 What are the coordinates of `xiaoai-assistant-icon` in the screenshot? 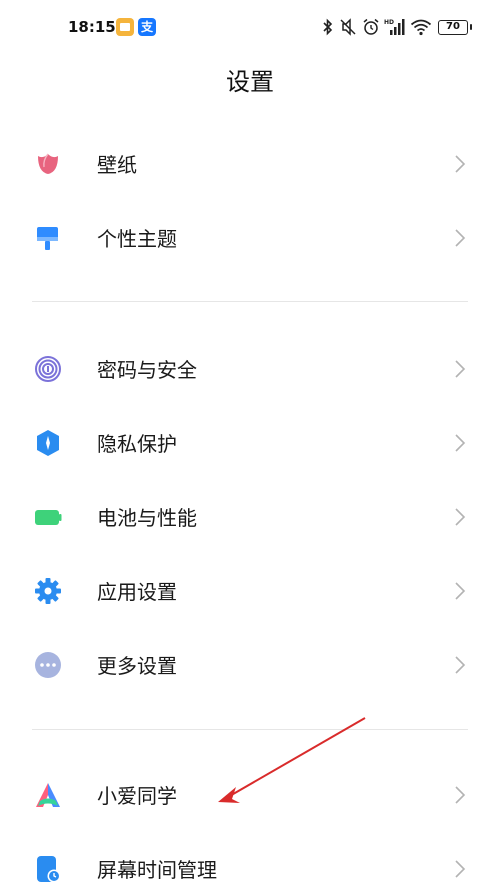 It's located at (48, 795).